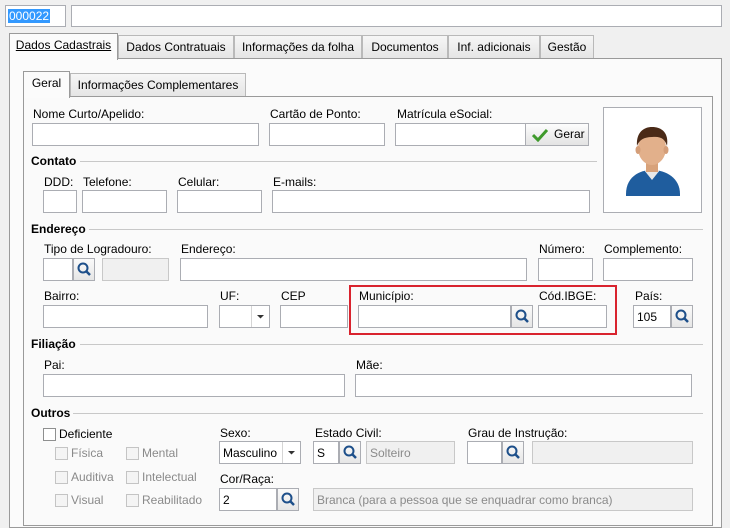  What do you see at coordinates (61, 477) in the screenshot?
I see `auditiva-checkbox` at bounding box center [61, 477].